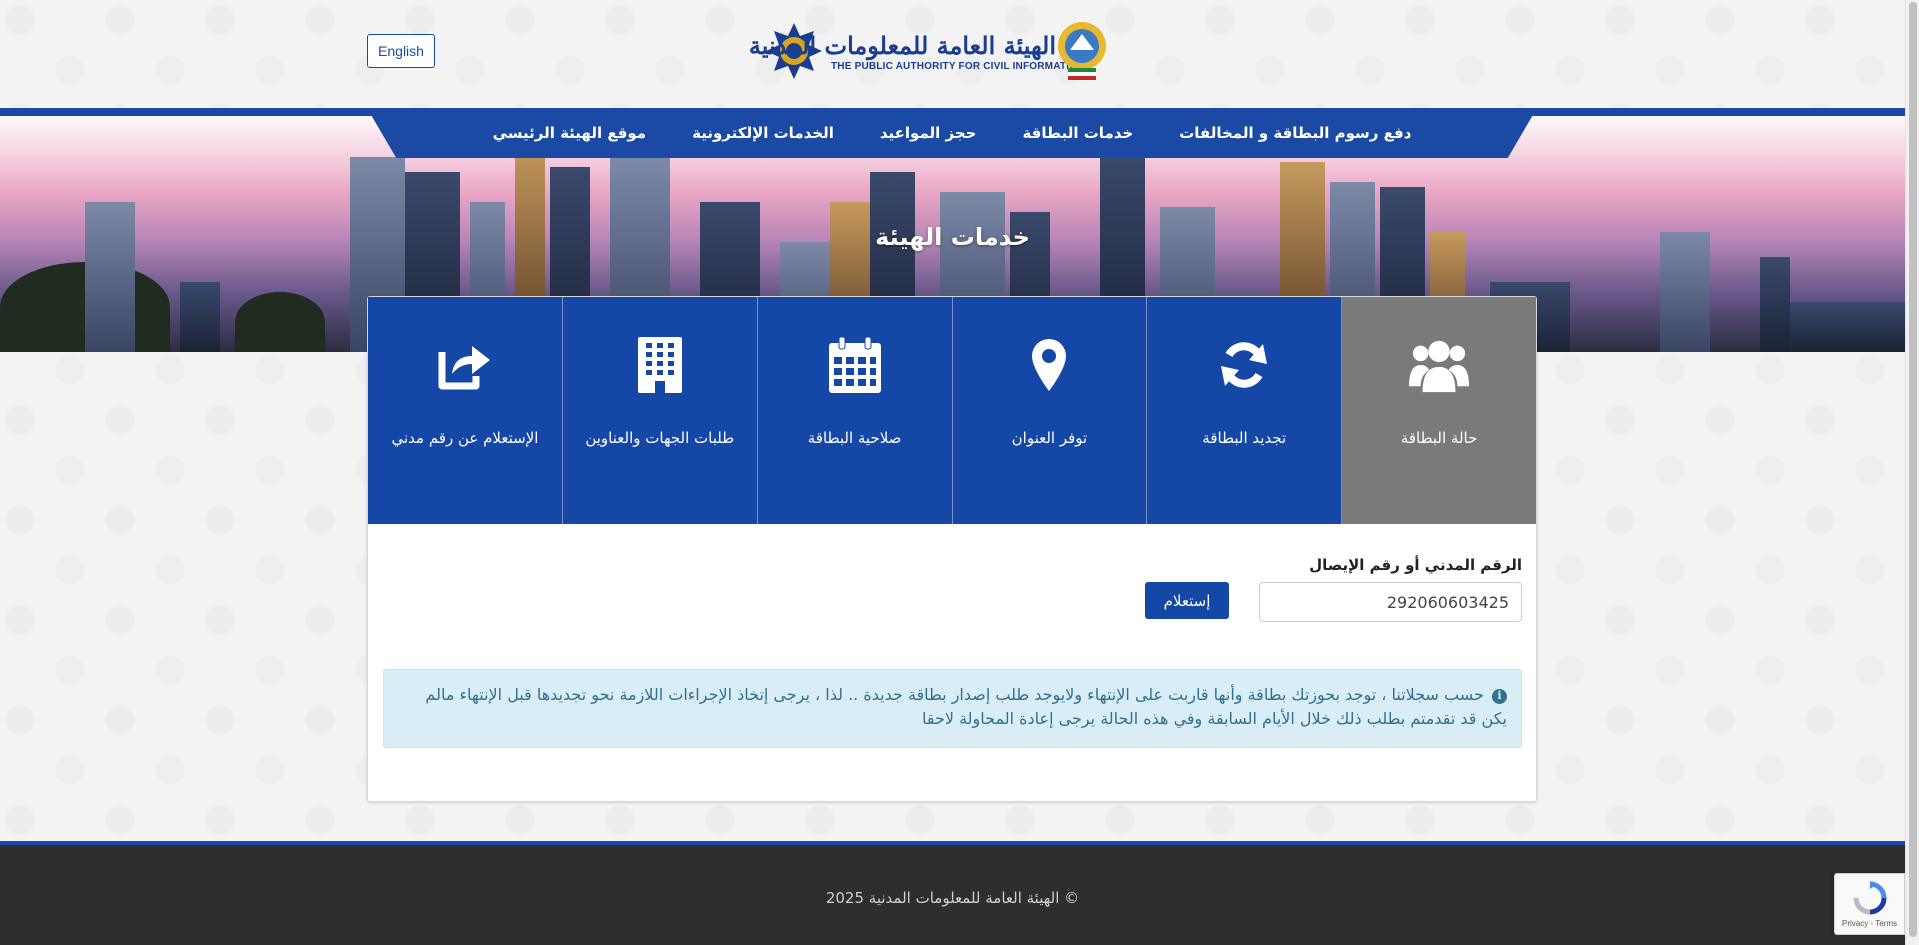  I want to click on tile-card-validity: صلاحية البطاقة, so click(854, 410).